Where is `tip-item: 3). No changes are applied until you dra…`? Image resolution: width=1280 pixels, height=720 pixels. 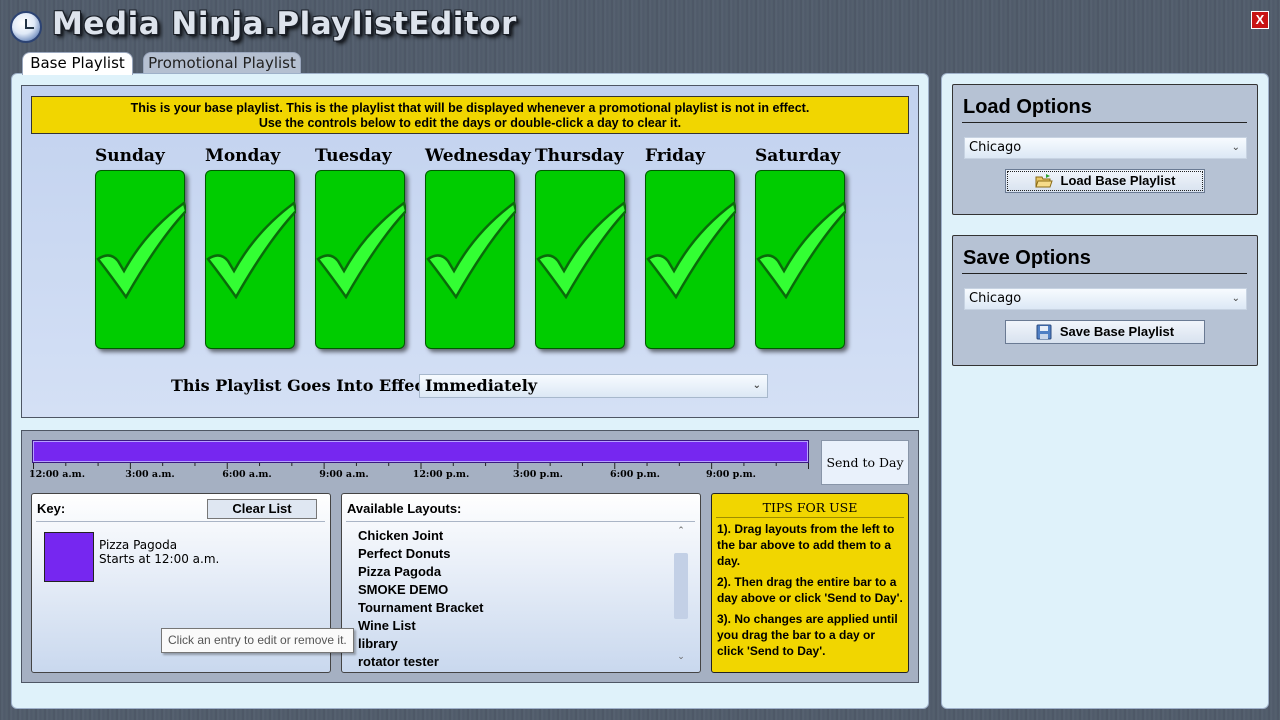 tip-item: 3). No changes are applied until you dra… is located at coordinates (807, 635).